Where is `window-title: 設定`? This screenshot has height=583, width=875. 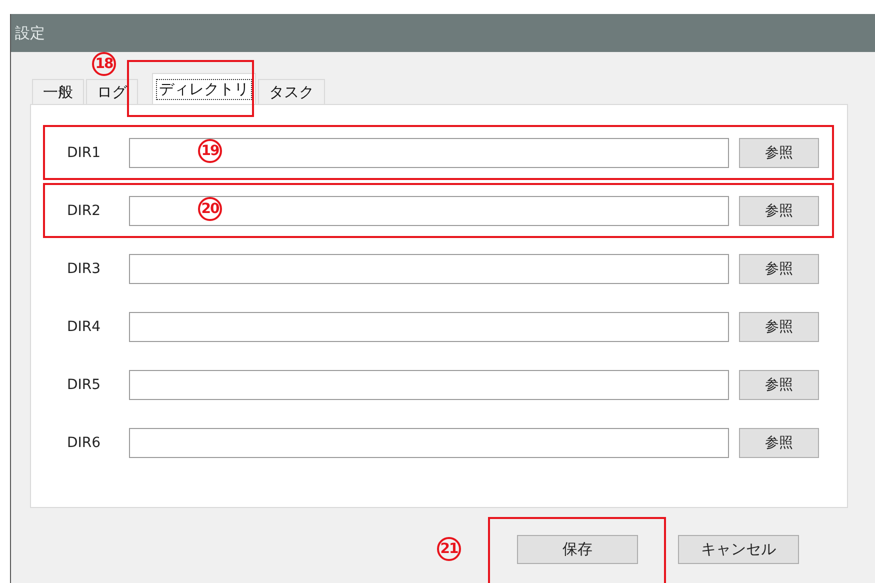
window-title: 設定 is located at coordinates (30, 33).